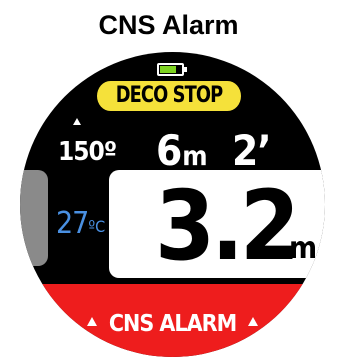  Describe the element at coordinates (169, 150) in the screenshot. I see `deco-stop-depth-value: 6` at that location.